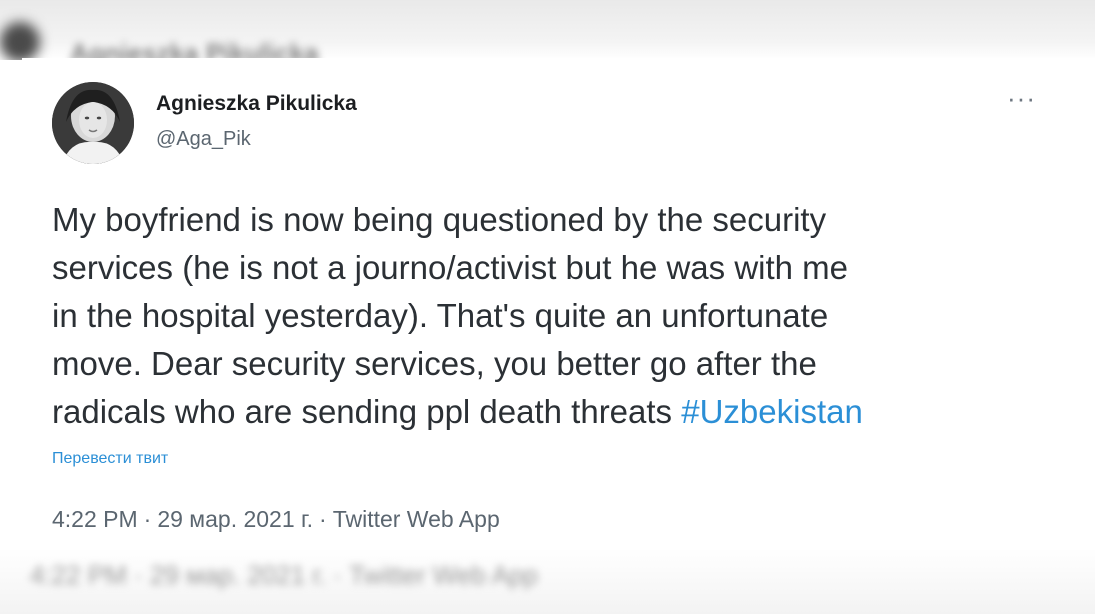 Image resolution: width=1095 pixels, height=614 pixels. What do you see at coordinates (1022, 98) in the screenshot?
I see `more-options-icon: ···` at bounding box center [1022, 98].